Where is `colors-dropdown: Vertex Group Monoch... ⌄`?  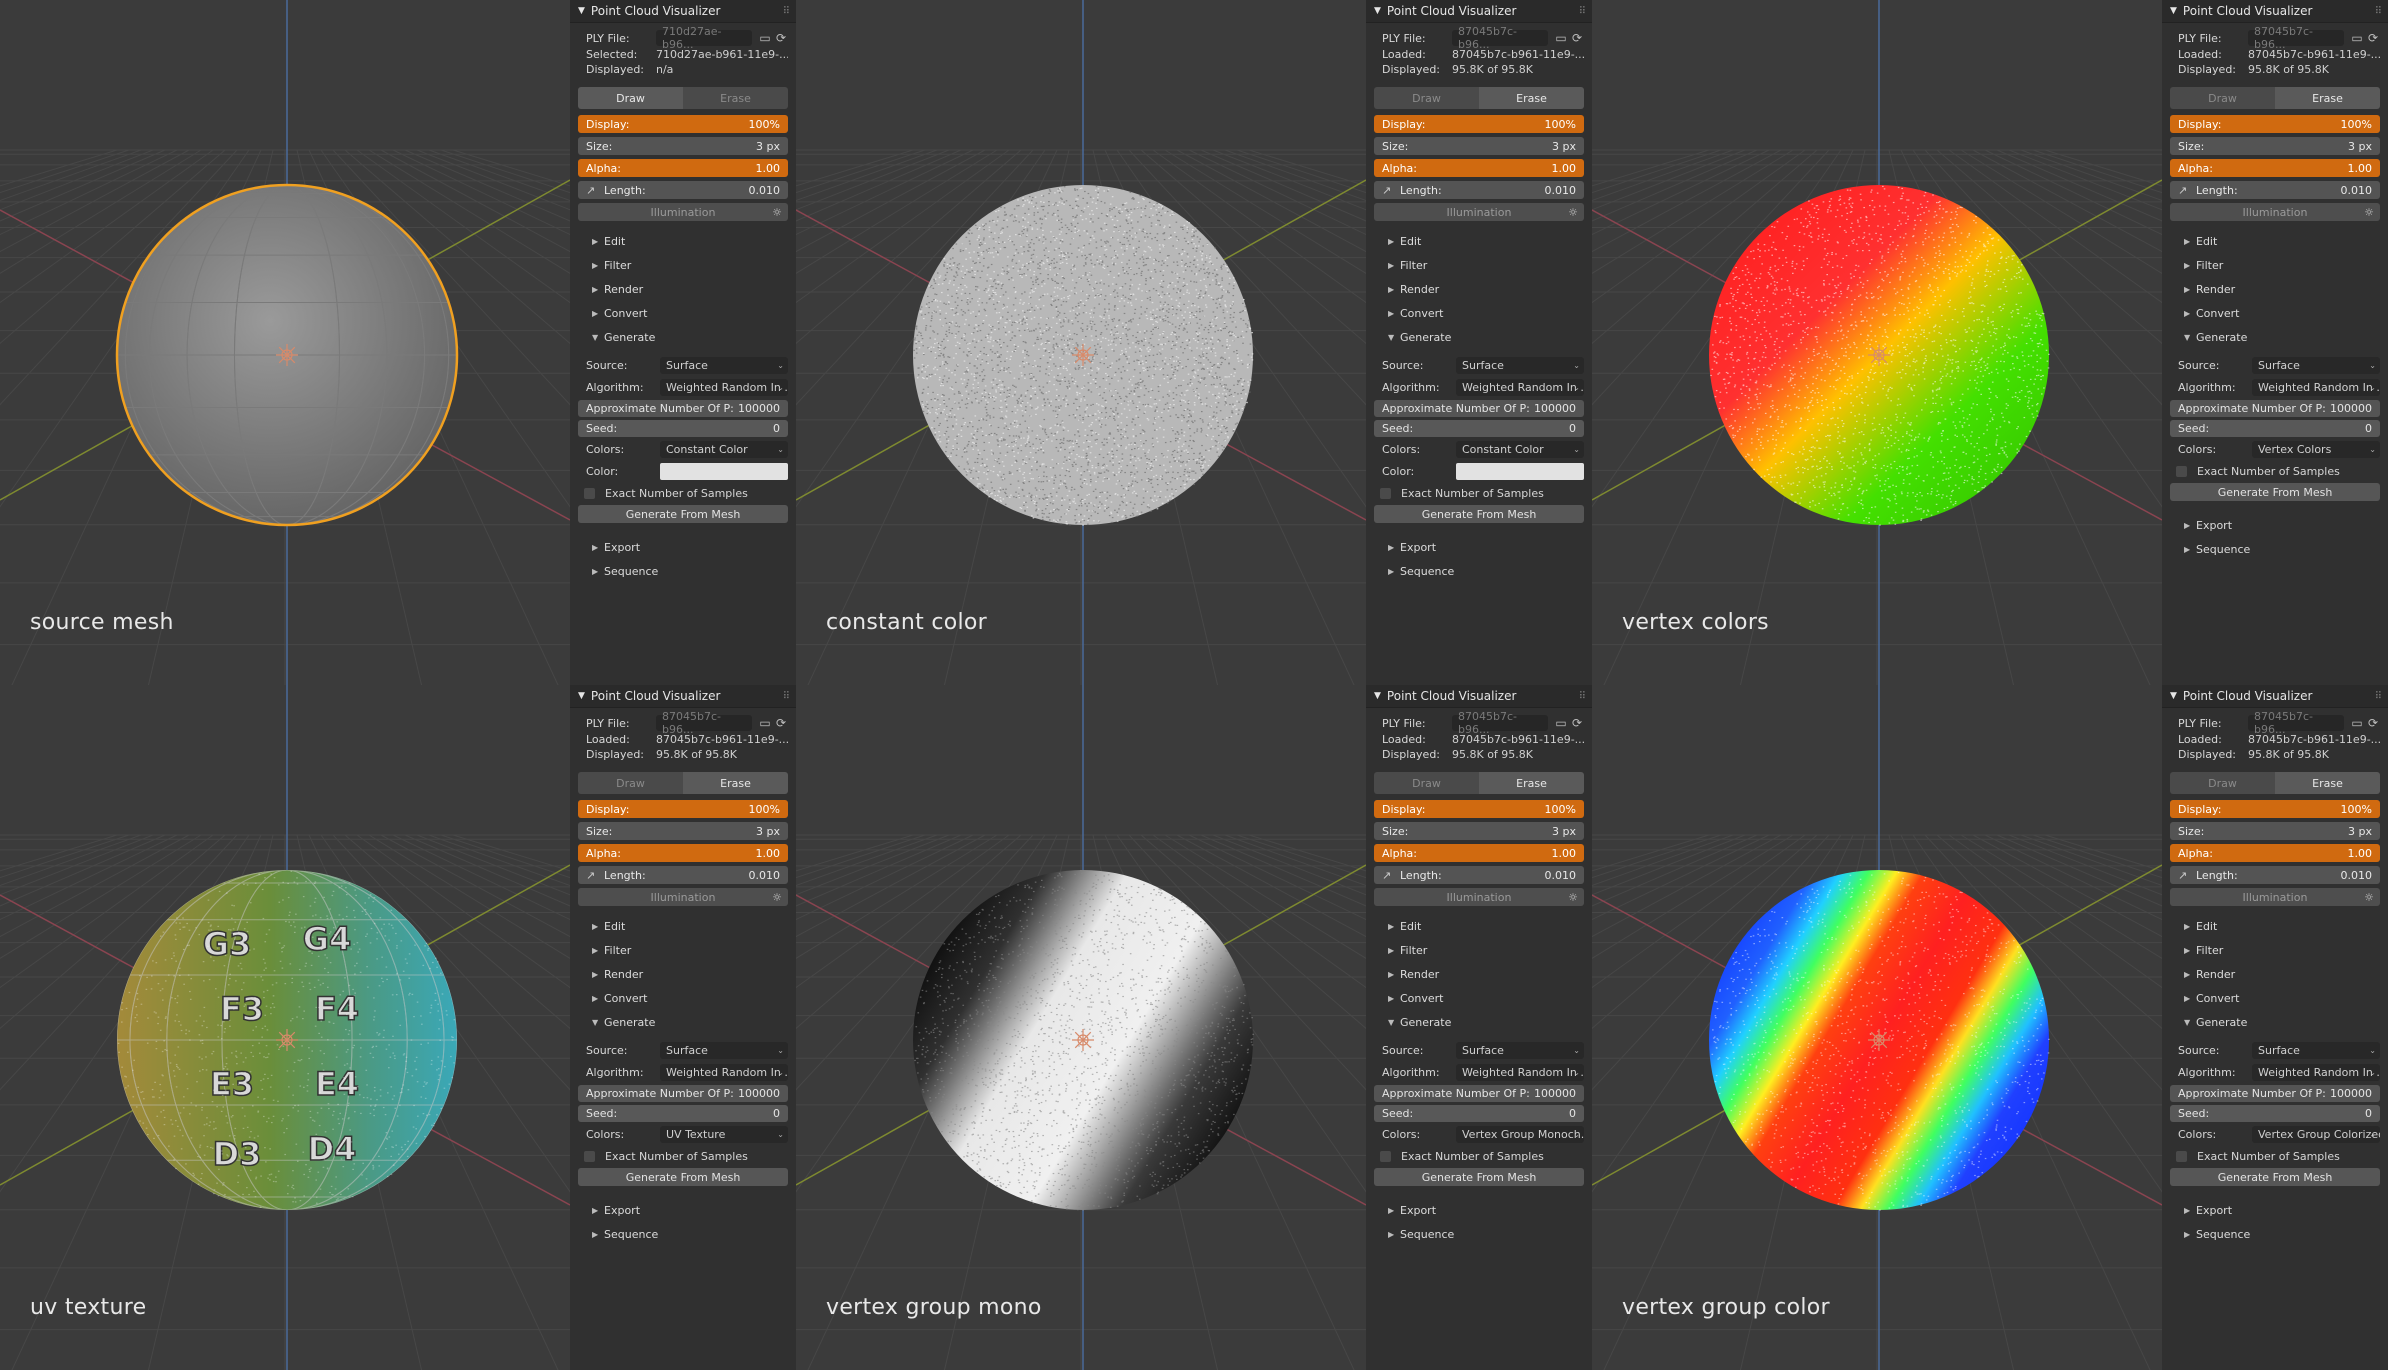 colors-dropdown: Vertex Group Monoch... ⌄ is located at coordinates (1520, 1134).